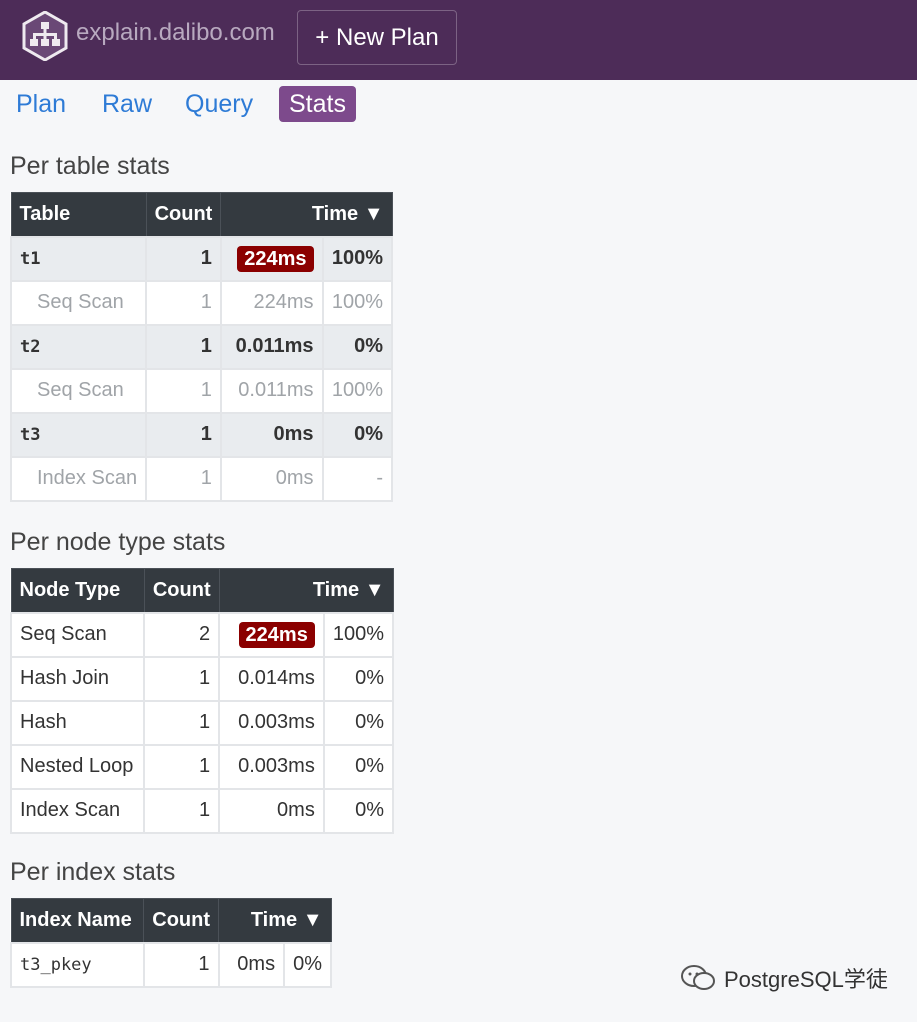 Image resolution: width=917 pixels, height=1022 pixels. I want to click on table-row: Nested Loop 1 0.003ms 0%, so click(202, 766).